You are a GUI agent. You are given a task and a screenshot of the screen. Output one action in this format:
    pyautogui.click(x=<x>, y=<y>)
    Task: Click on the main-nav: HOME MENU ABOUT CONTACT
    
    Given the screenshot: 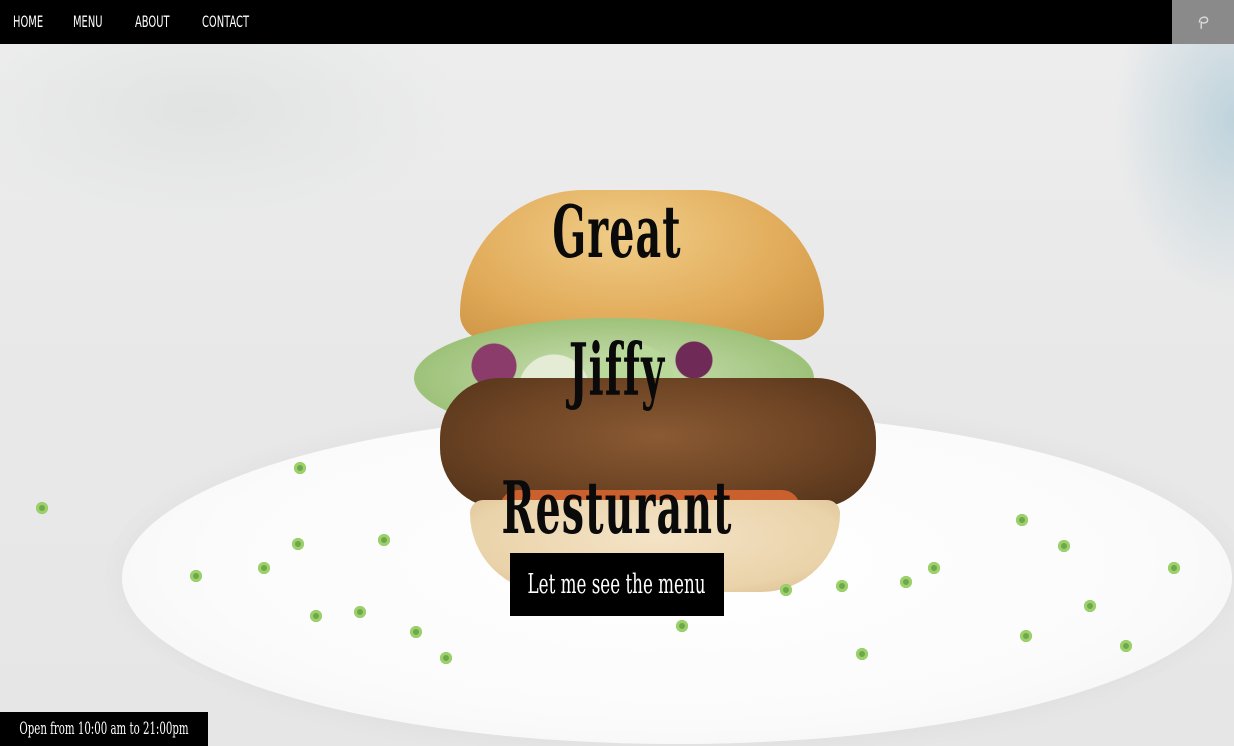 What is the action you would take?
    pyautogui.click(x=142, y=22)
    